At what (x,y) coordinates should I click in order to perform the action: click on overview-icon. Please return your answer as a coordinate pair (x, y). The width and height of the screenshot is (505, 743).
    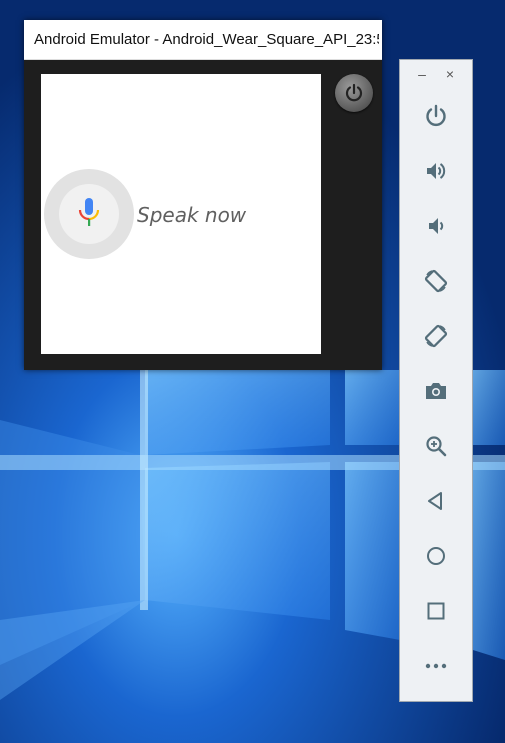
    Looking at the image, I should click on (436, 611).